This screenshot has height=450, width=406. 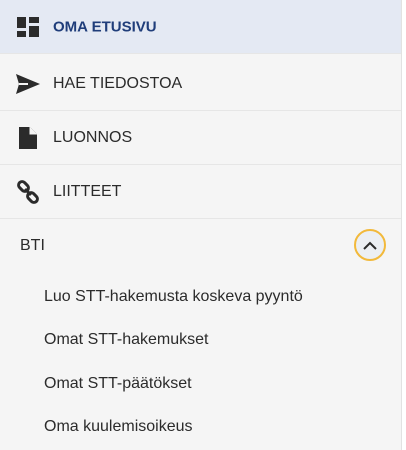 I want to click on nav-item-oma-etusivu: OMA ETUSIVU, so click(x=200, y=27).